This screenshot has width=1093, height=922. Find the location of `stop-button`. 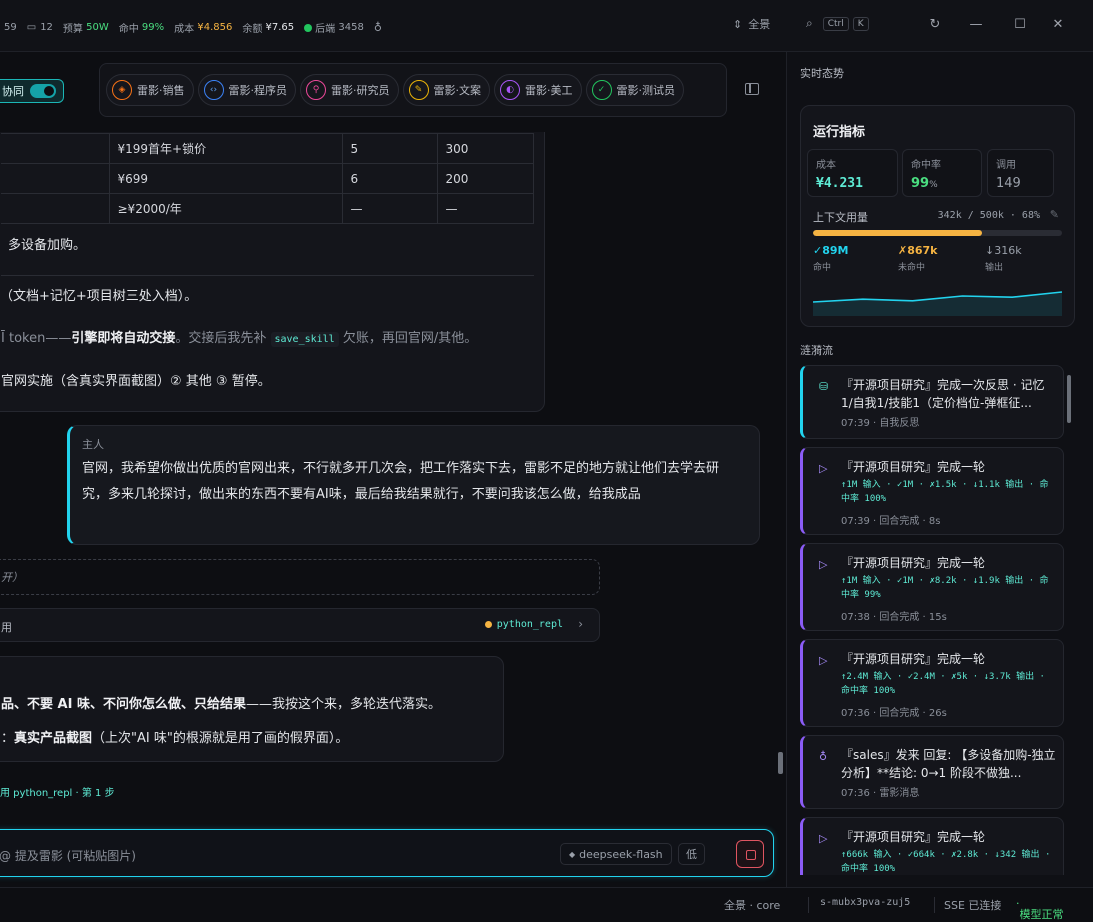

stop-button is located at coordinates (750, 854).